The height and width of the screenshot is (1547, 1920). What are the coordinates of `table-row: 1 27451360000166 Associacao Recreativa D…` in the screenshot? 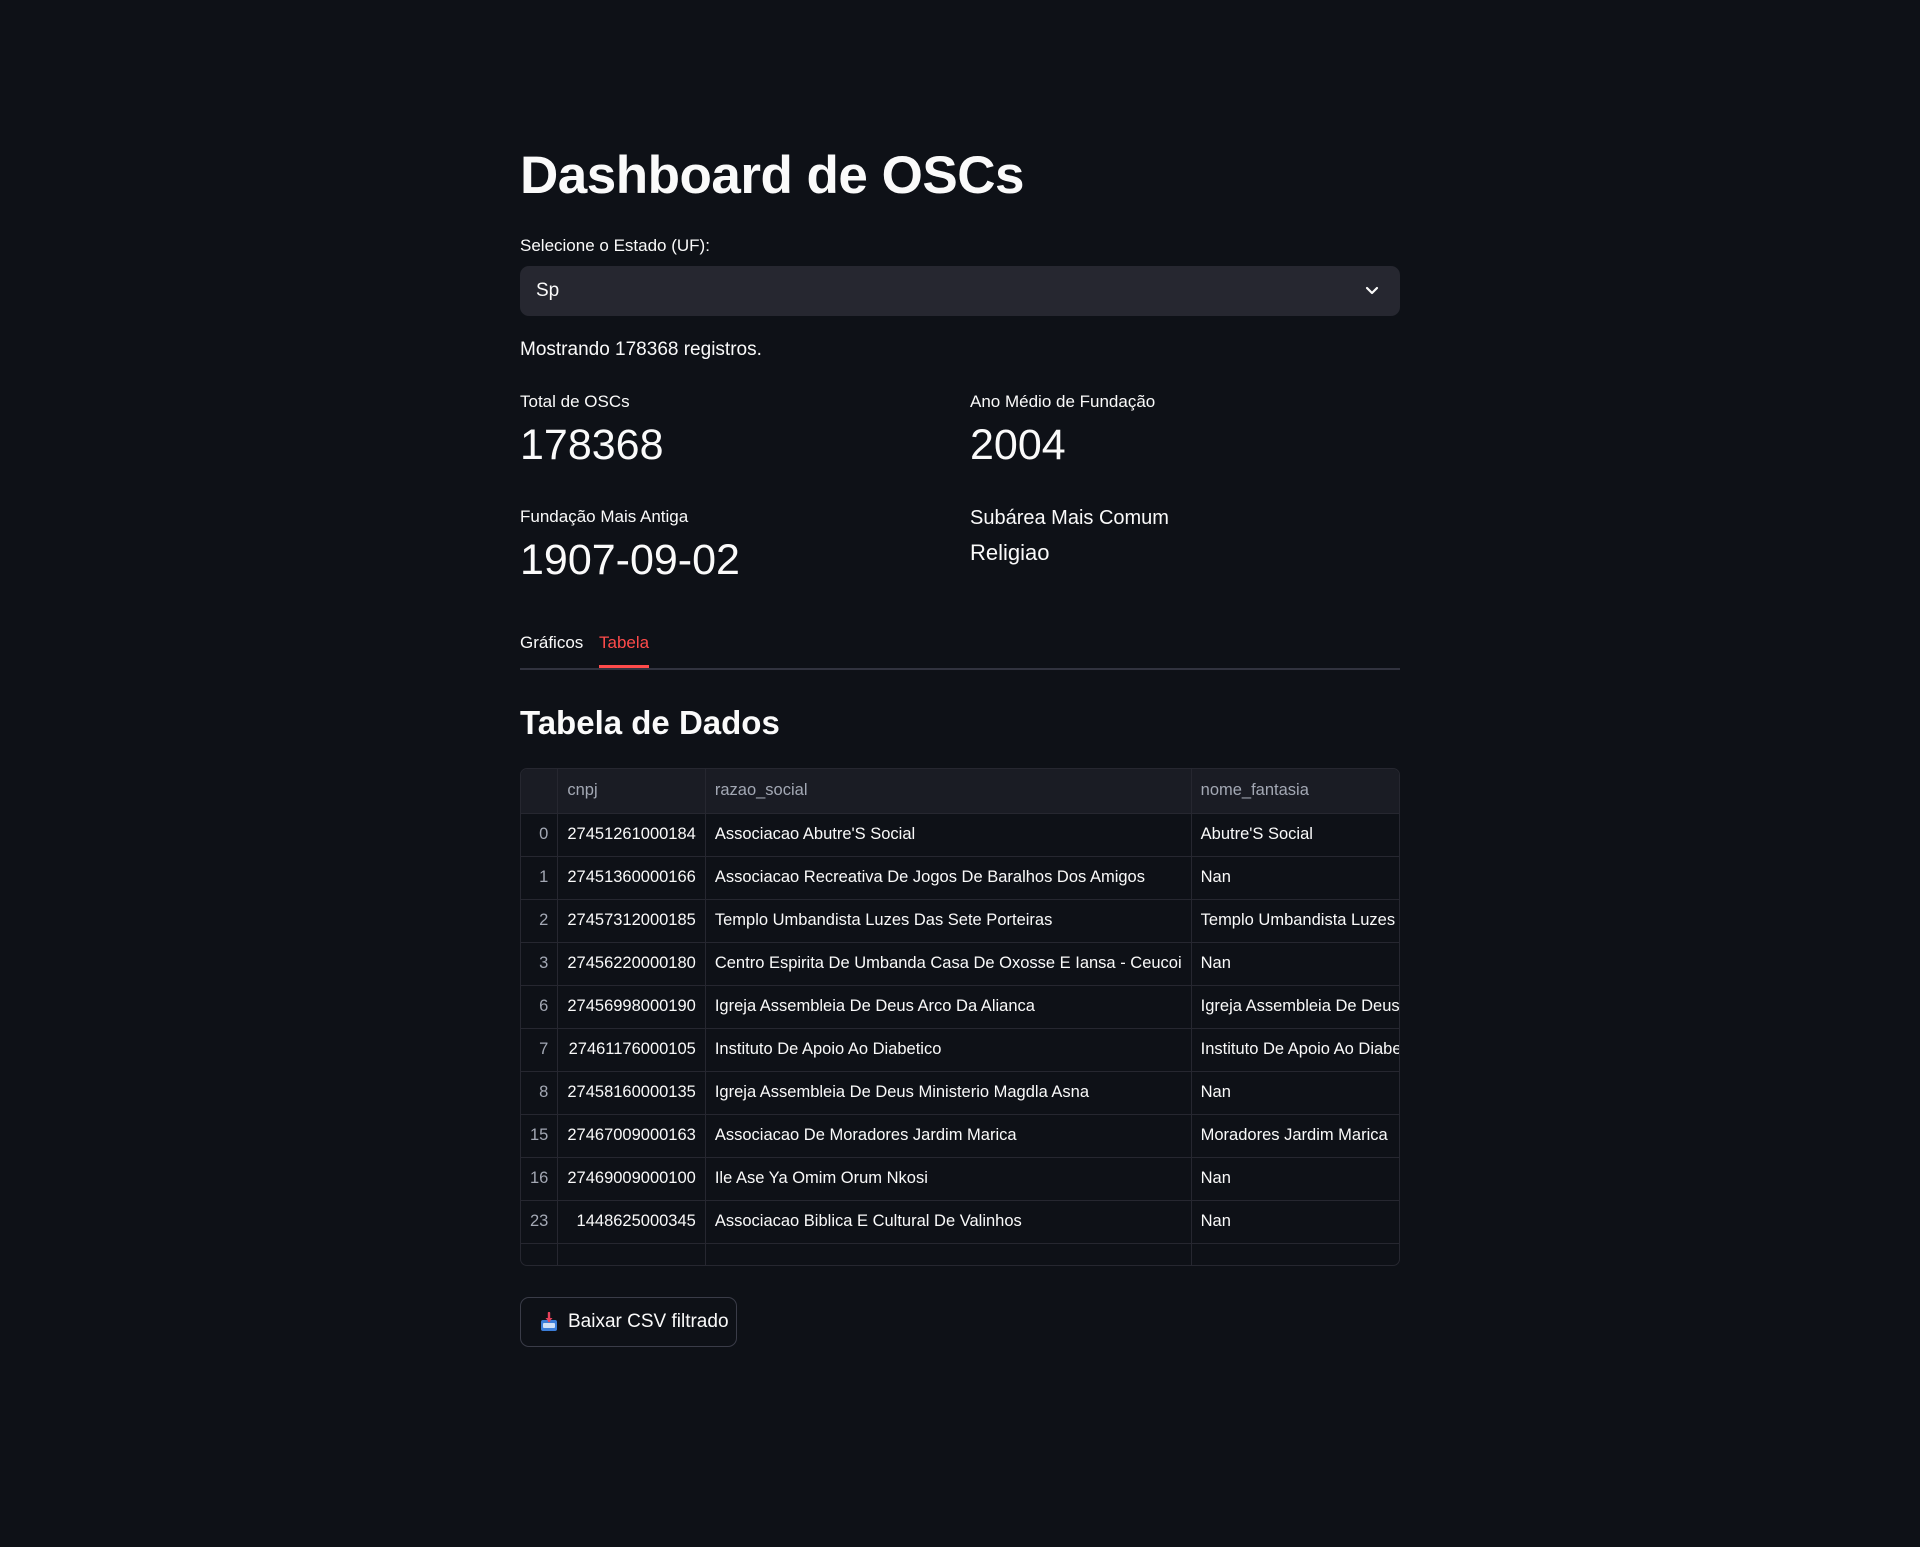 It's located at (960, 878).